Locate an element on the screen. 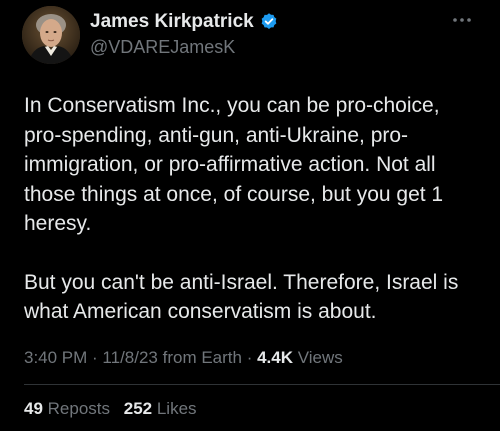  views-label: Views is located at coordinates (318, 357).